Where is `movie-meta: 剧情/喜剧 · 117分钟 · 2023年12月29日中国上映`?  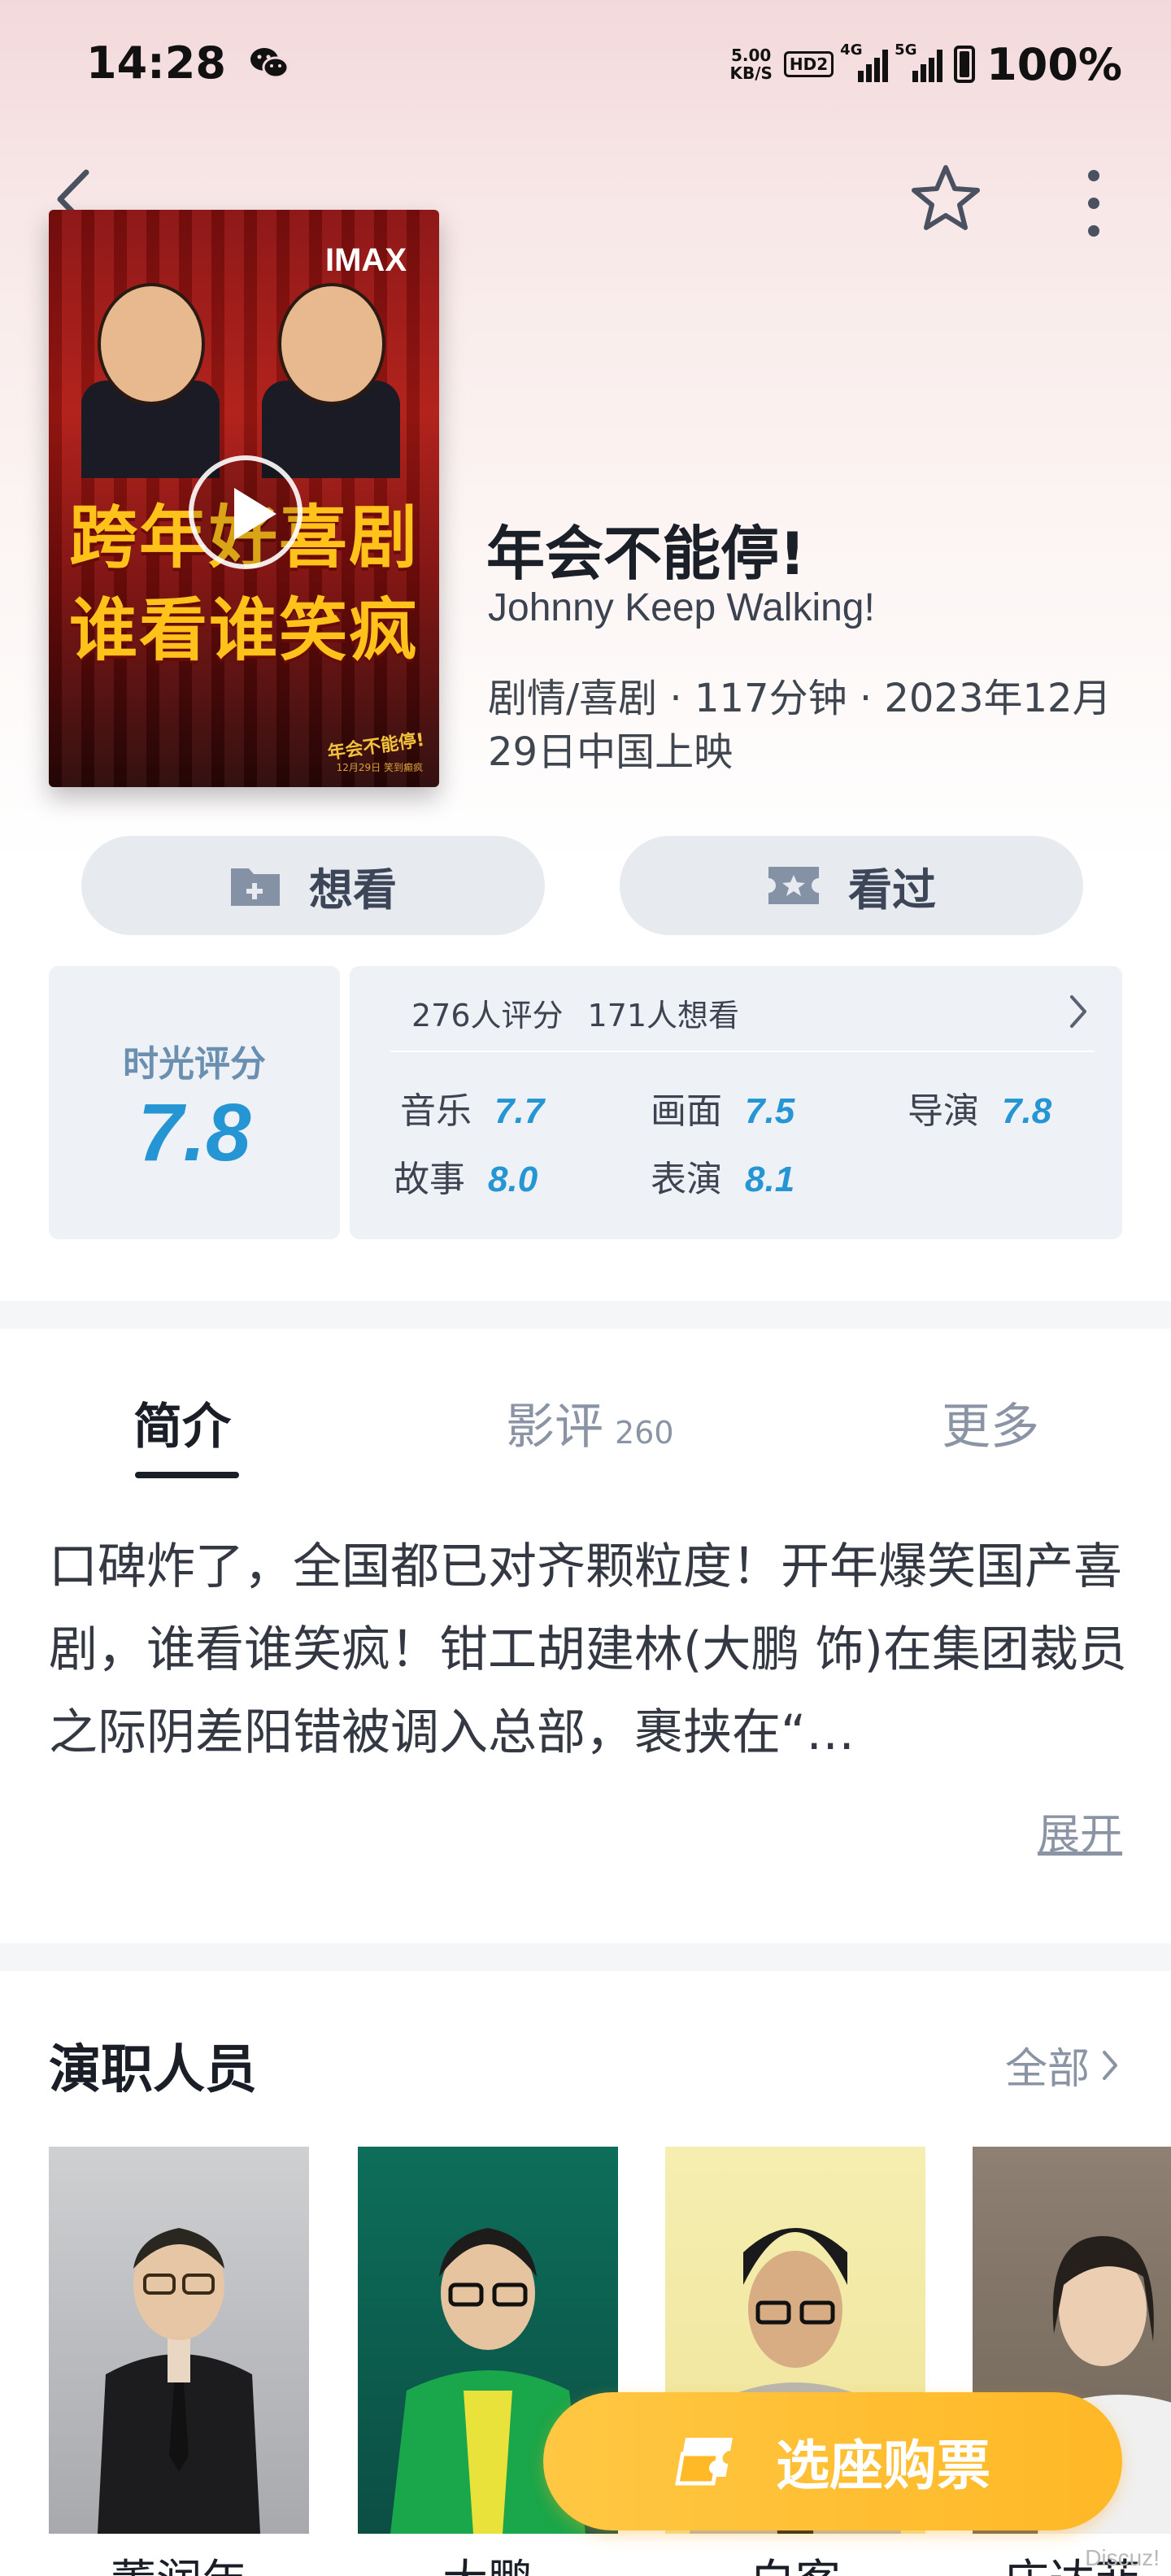
movie-meta: 剧情/喜剧 · 117分钟 · 2023年12月29日中国上映 is located at coordinates (800, 726).